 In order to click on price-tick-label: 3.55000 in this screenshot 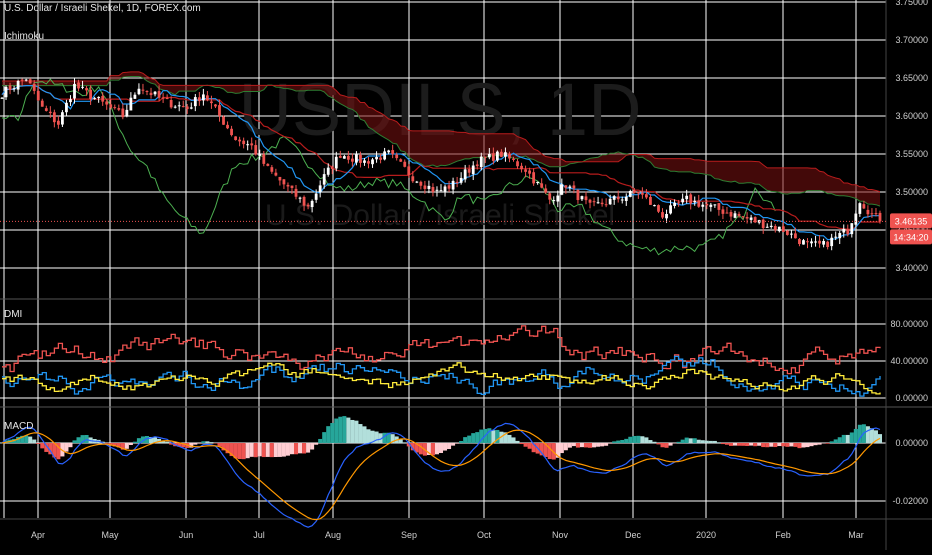, I will do `click(911, 154)`.